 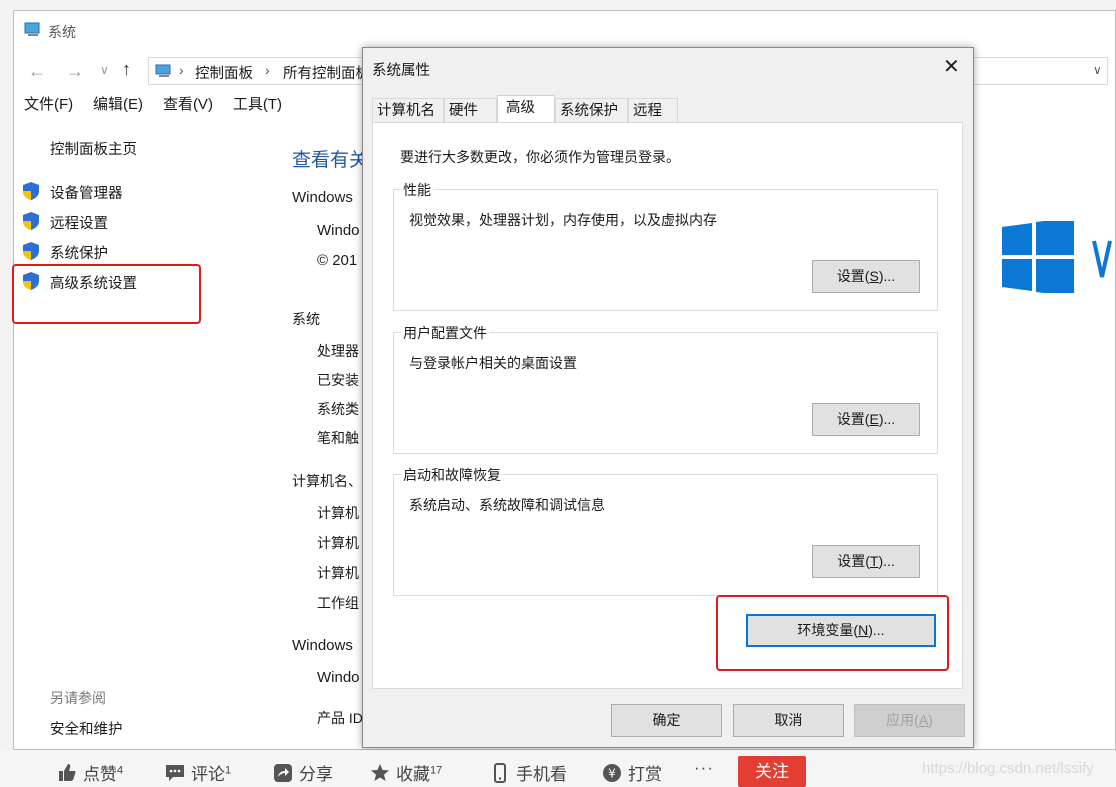 What do you see at coordinates (340, 718) in the screenshot?
I see `info-row: 产品 ID` at bounding box center [340, 718].